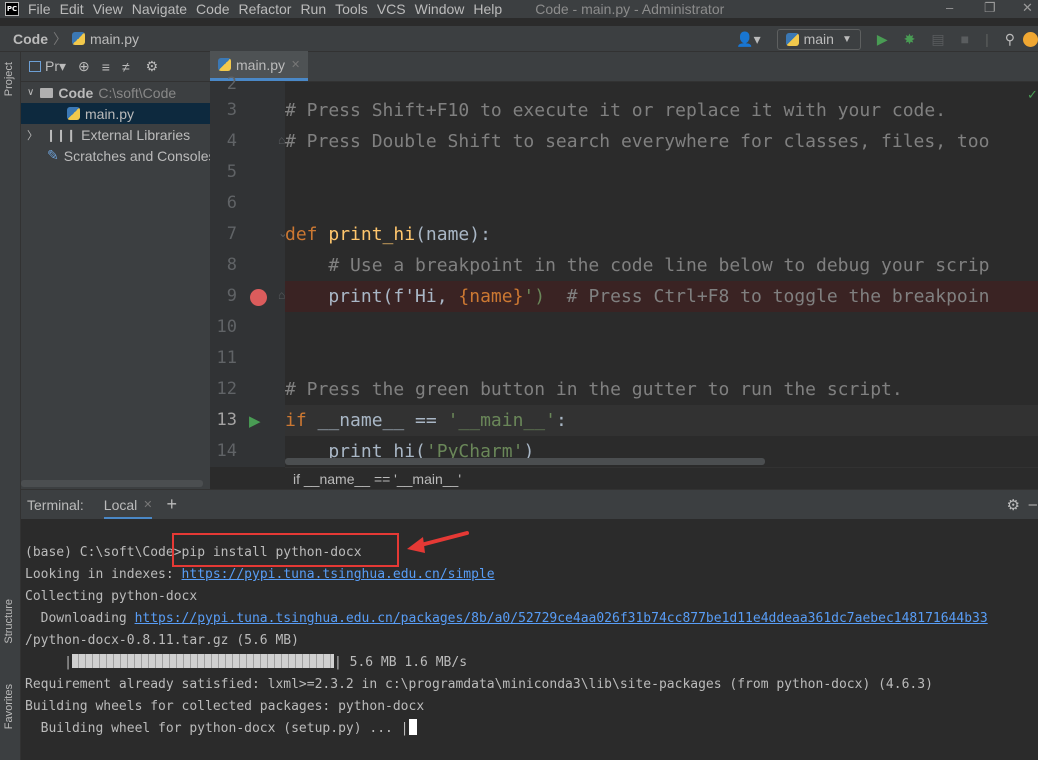 The height and width of the screenshot is (760, 1038). Describe the element at coordinates (12, 9) in the screenshot. I see `pycharm-logo-icon: PC` at that location.